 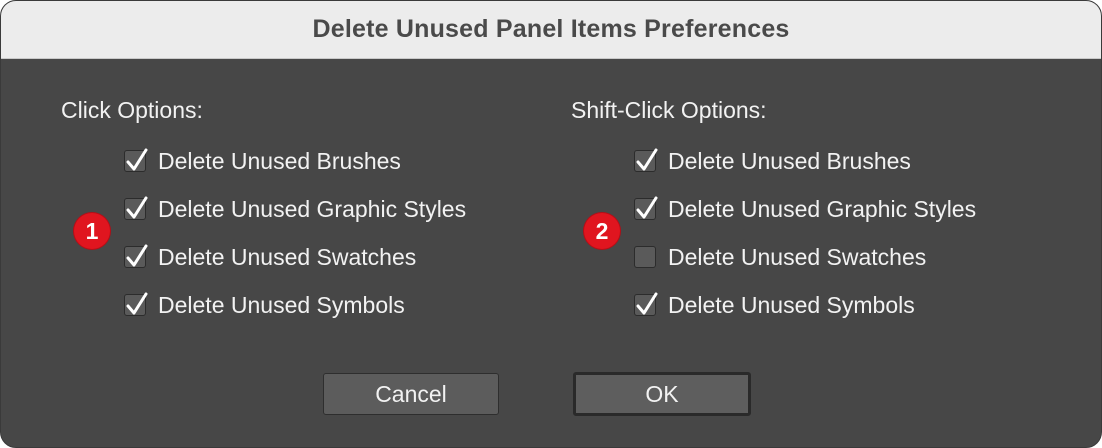 What do you see at coordinates (669, 110) in the screenshot?
I see `shift-click-options-label: Shift-Click Options:` at bounding box center [669, 110].